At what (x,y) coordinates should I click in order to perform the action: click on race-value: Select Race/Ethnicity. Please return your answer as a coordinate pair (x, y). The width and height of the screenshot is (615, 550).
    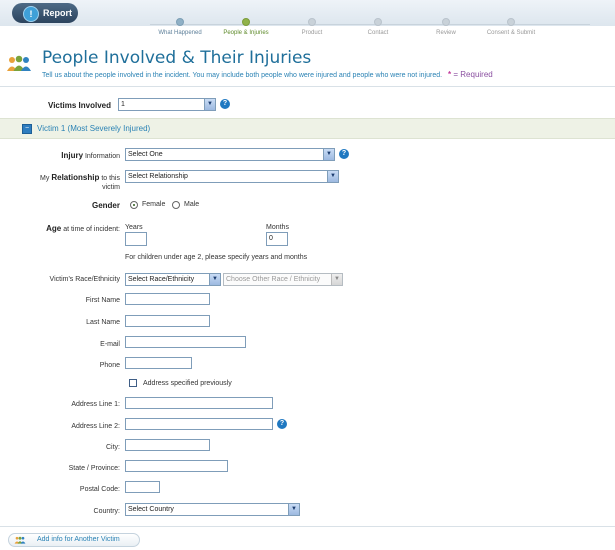
    Looking at the image, I should click on (161, 279).